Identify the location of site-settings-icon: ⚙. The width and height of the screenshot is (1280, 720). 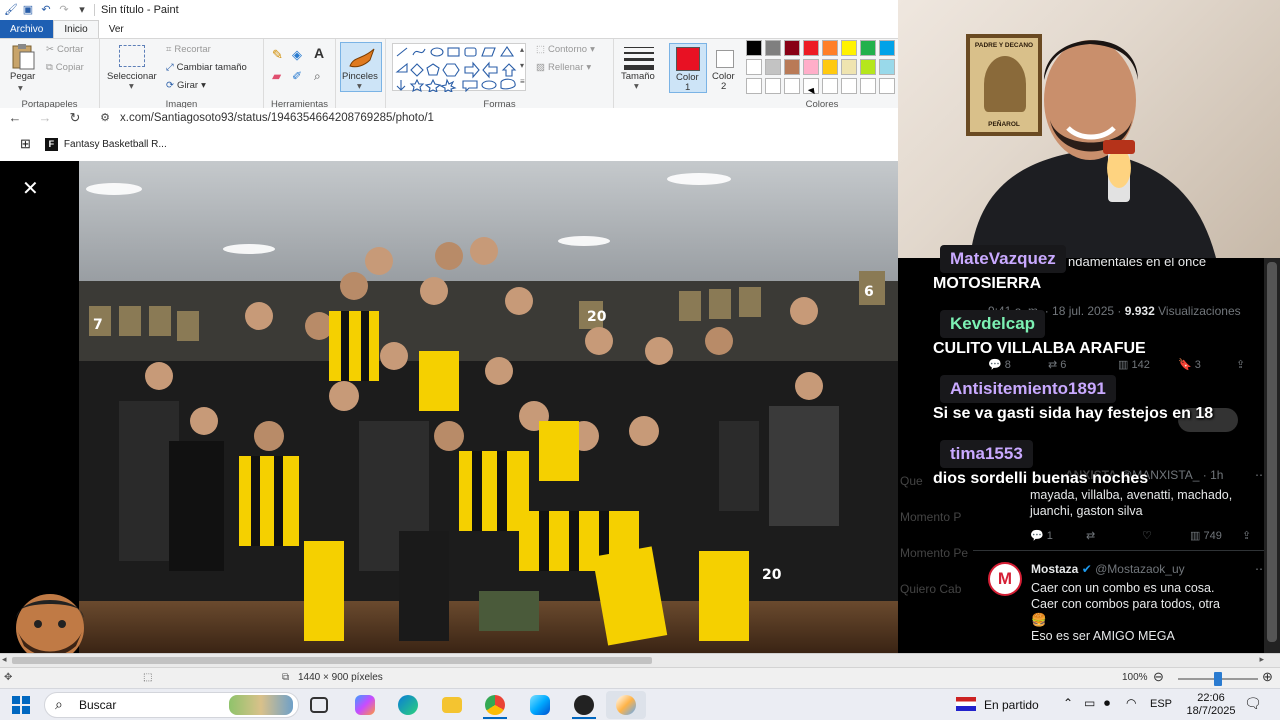
(105, 117).